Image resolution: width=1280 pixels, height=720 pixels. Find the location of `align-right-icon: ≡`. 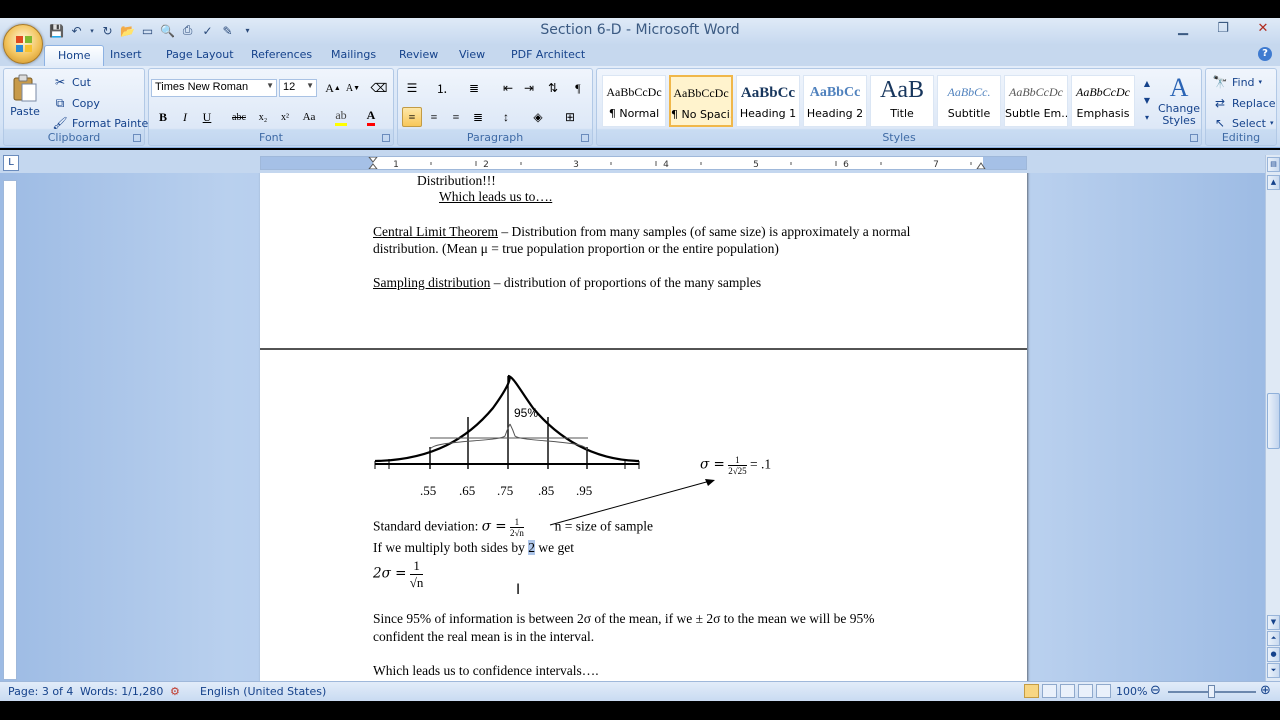

align-right-icon: ≡ is located at coordinates (456, 117).